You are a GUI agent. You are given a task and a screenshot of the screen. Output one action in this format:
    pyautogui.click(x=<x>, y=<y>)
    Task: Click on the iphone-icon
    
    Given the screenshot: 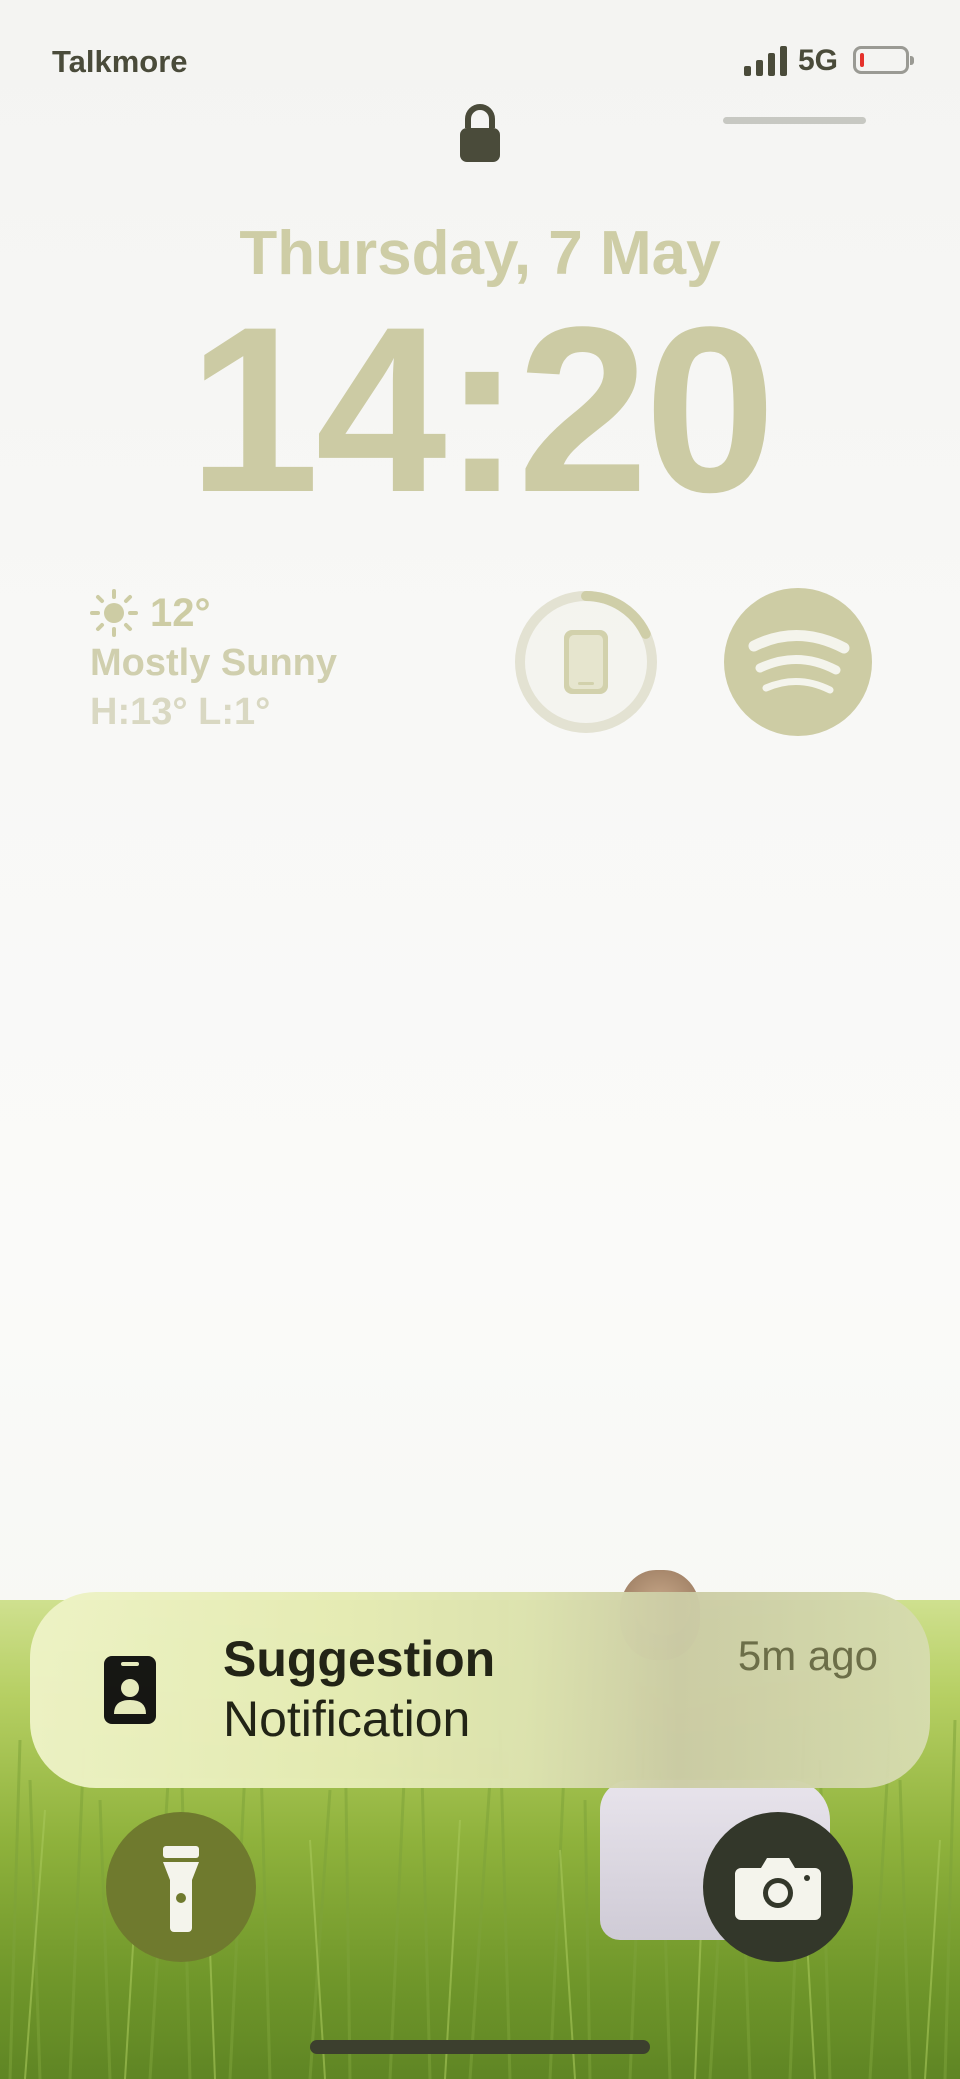 What is the action you would take?
    pyautogui.click(x=586, y=662)
    